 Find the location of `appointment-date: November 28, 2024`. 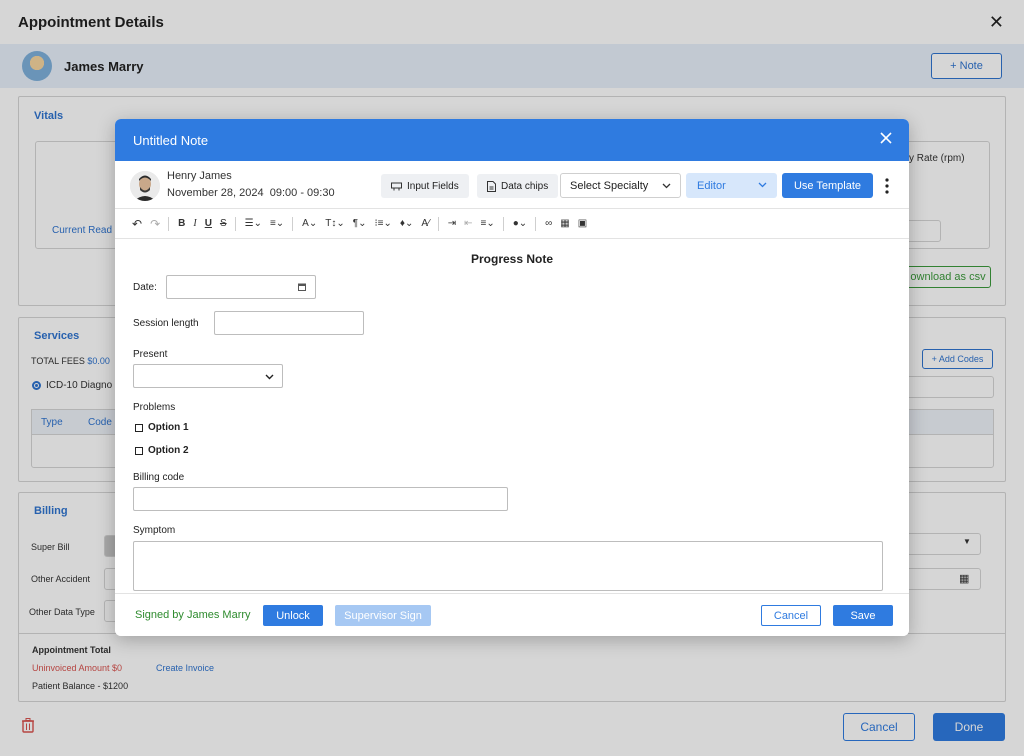

appointment-date: November 28, 2024 is located at coordinates (215, 193).